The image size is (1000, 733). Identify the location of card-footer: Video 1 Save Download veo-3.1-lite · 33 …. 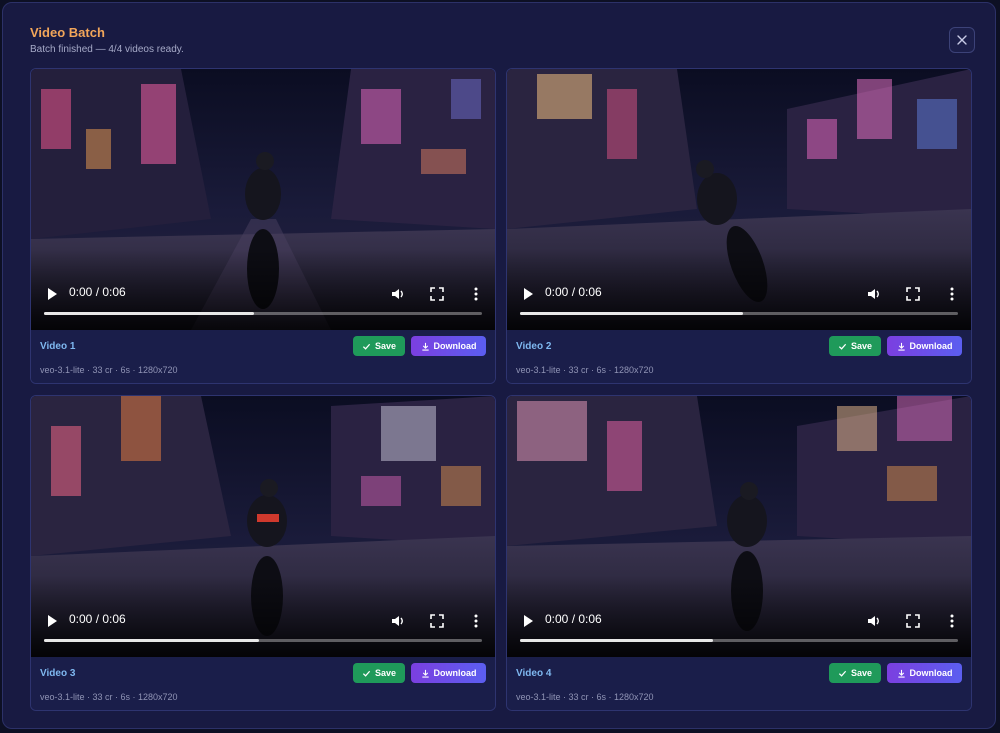
(263, 356).